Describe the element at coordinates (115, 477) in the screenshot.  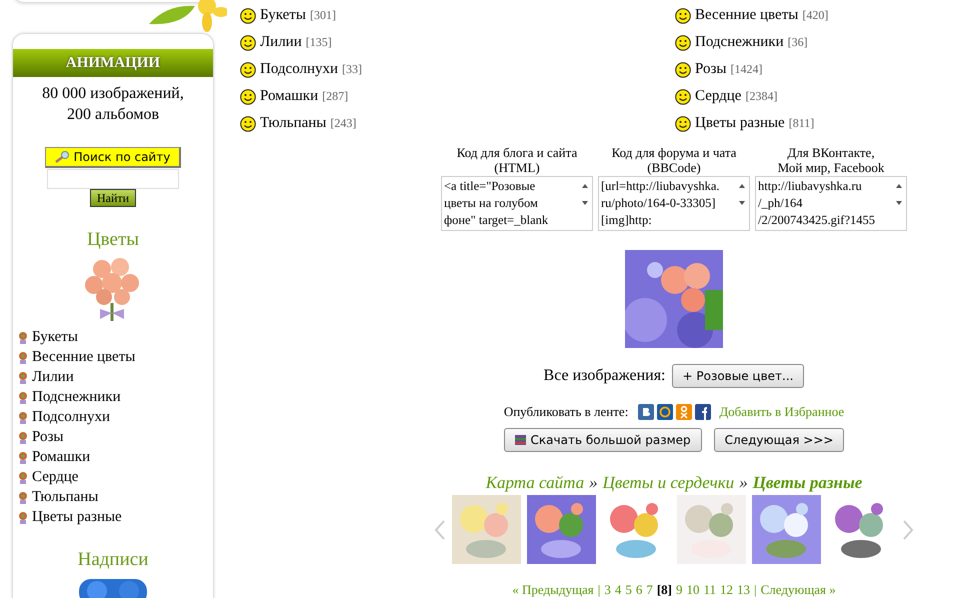
I see `sidebar-link: Сердце` at that location.